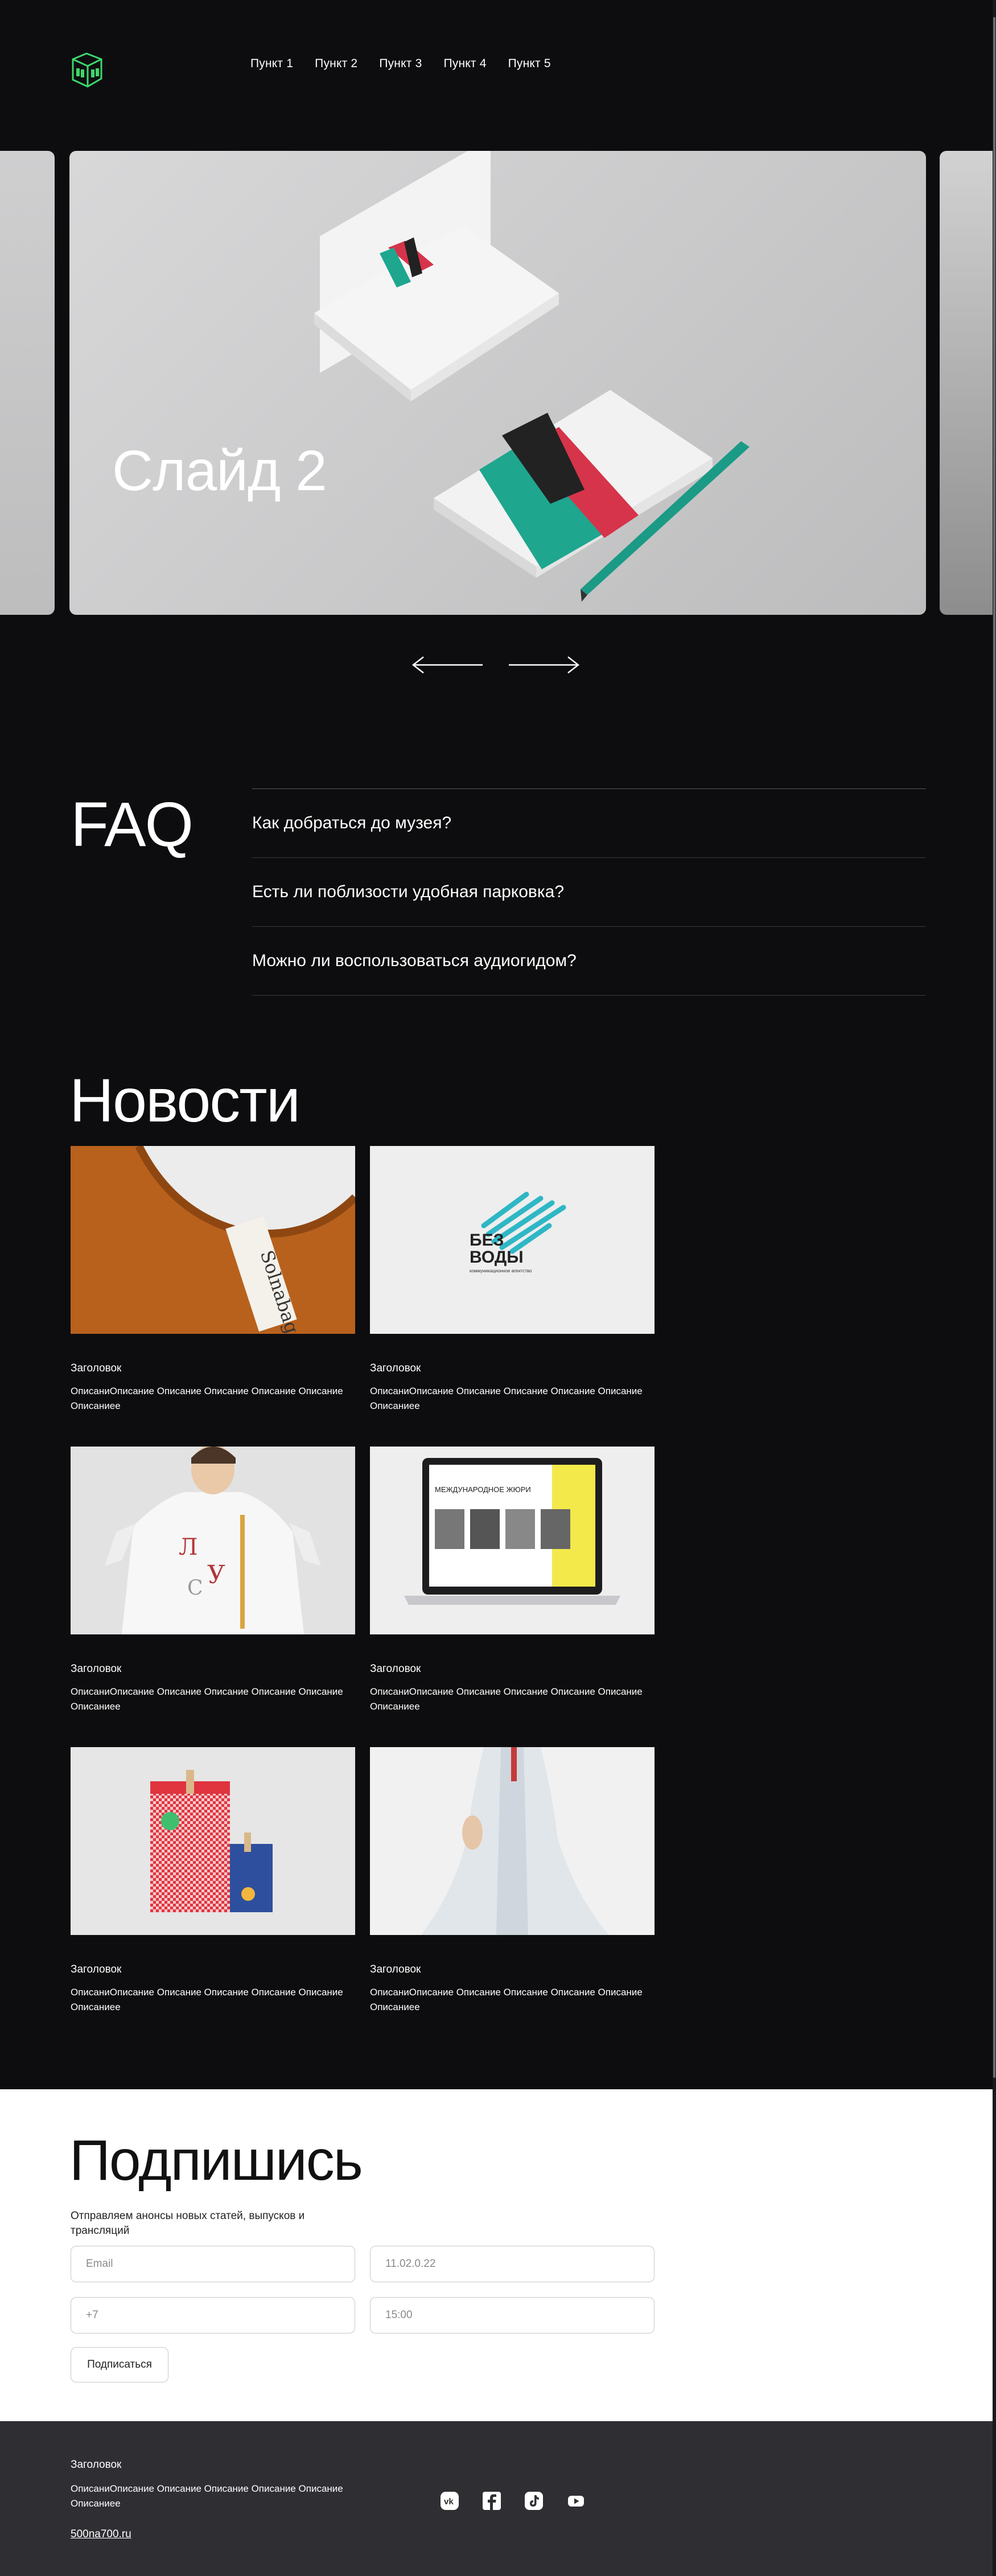 The height and width of the screenshot is (2576, 996). Describe the element at coordinates (216, 1574) in the screenshot. I see `svg-text: У` at that location.